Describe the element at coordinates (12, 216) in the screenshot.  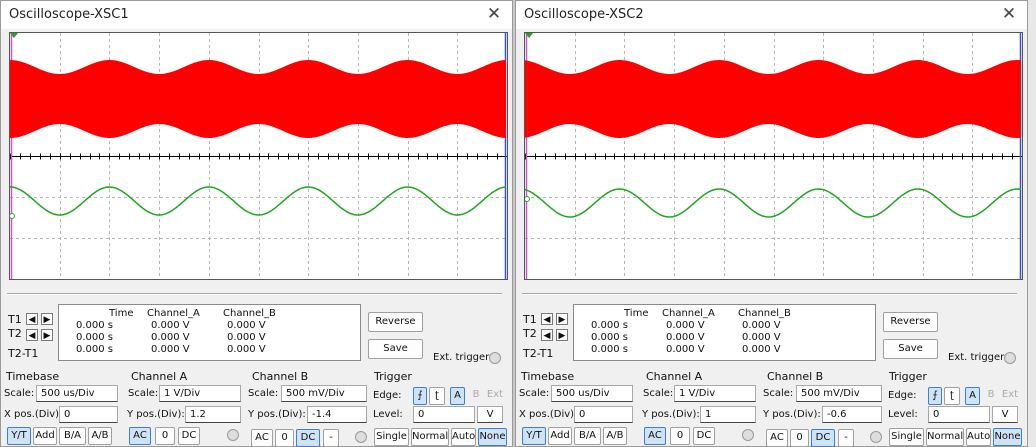
I see `channel-b-marker` at that location.